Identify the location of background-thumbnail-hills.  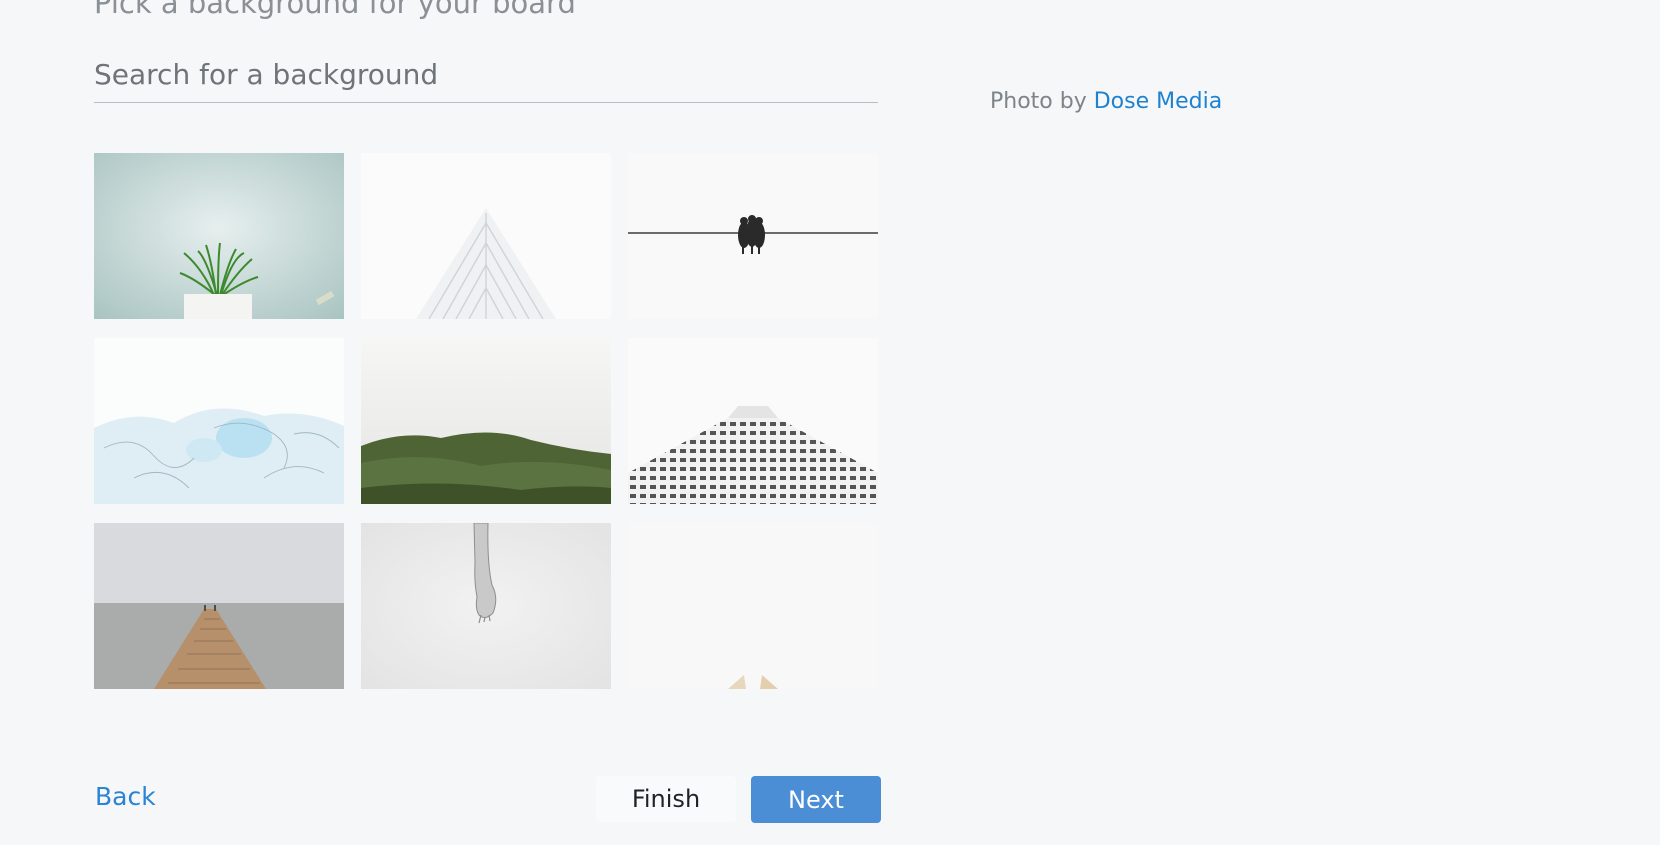
(486, 421).